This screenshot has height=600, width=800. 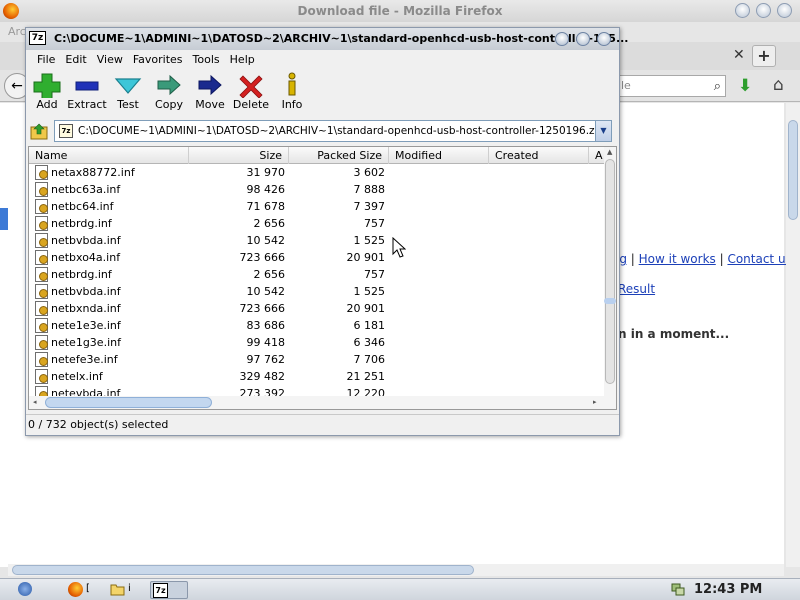 I want to click on file-size: 2 656, so click(x=269, y=274).